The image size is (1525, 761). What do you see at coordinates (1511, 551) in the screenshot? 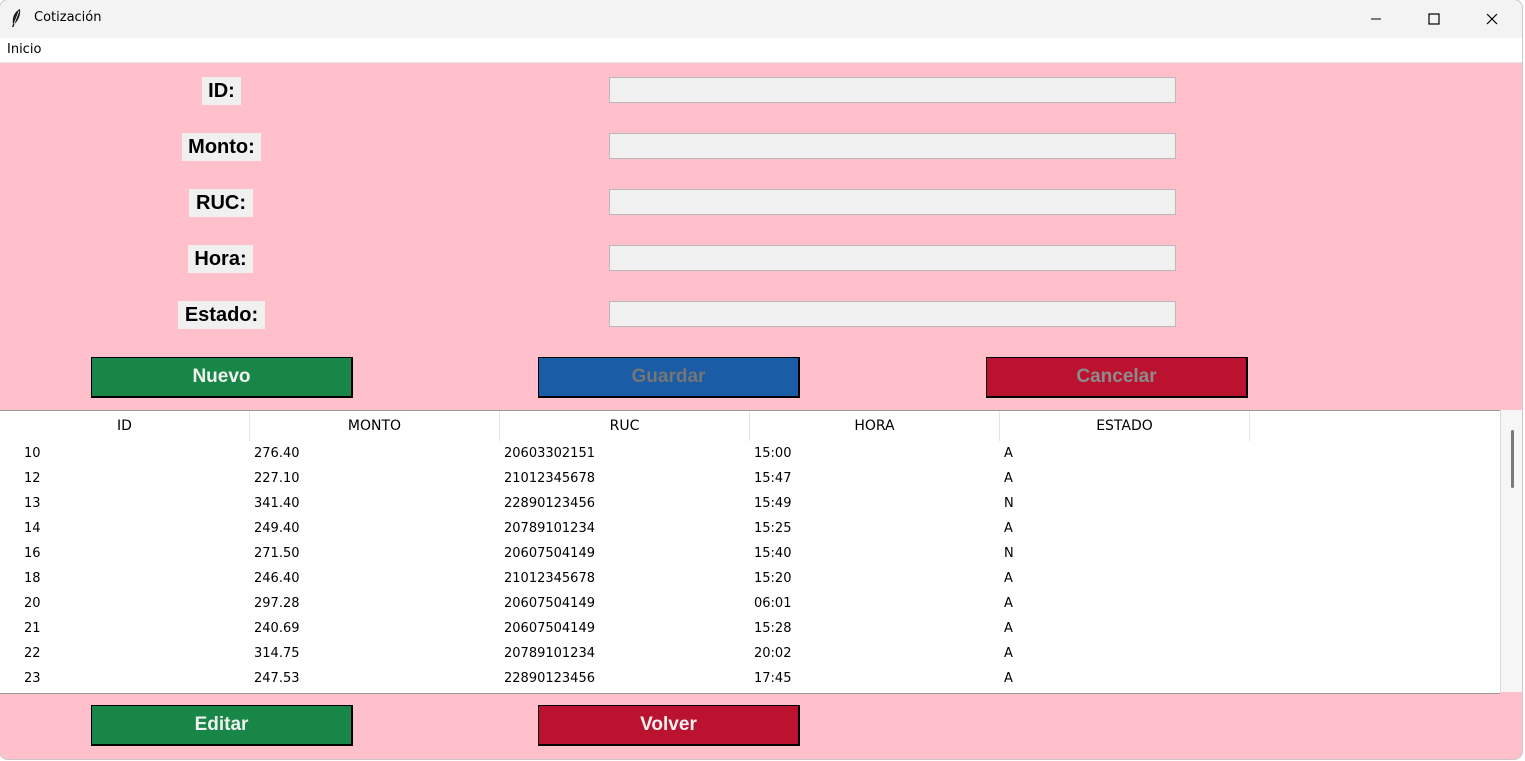
I see `table-scrollbar` at bounding box center [1511, 551].